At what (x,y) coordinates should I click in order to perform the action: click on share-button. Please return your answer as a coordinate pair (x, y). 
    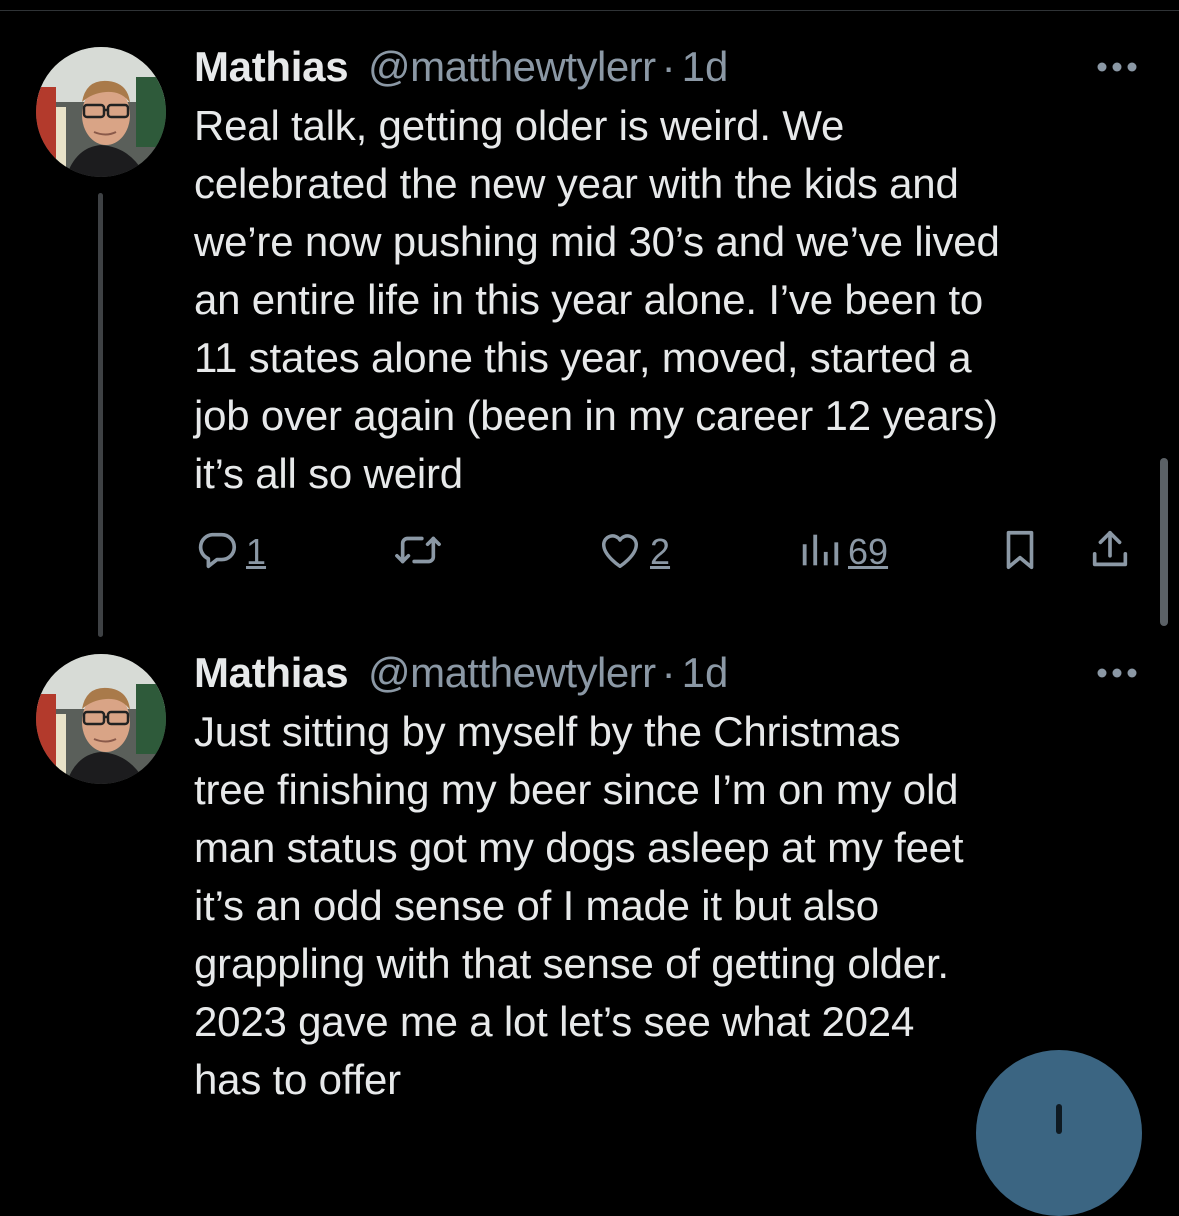
    Looking at the image, I should click on (1110, 552).